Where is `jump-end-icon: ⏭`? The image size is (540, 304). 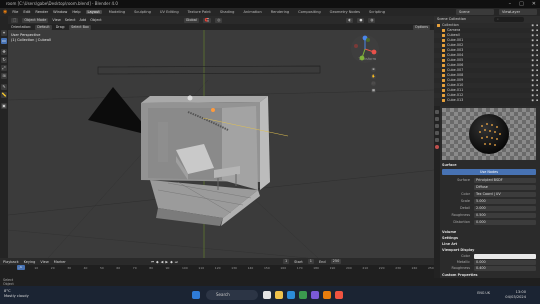 jump-end-icon: ⏭ is located at coordinates (176, 262).